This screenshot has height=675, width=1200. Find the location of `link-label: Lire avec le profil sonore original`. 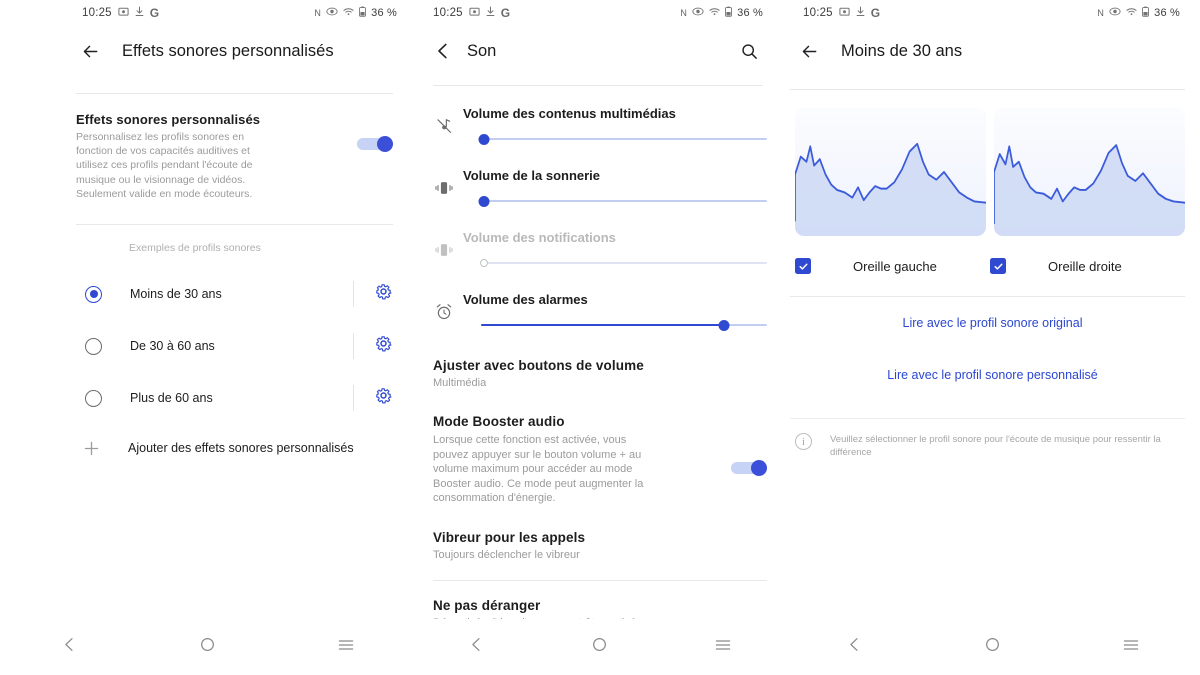

link-label: Lire avec le profil sonore original is located at coordinates (992, 323).